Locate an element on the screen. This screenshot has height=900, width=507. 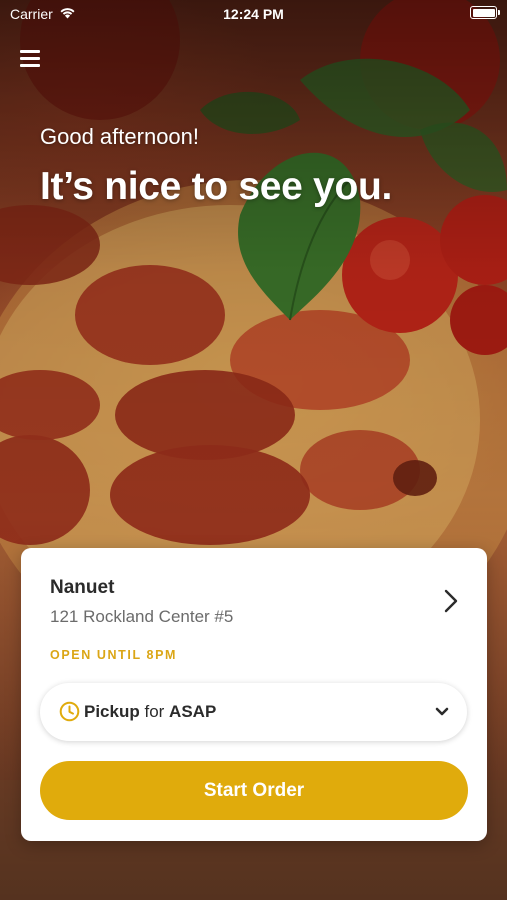
store-name: Nanuet is located at coordinates (82, 588).